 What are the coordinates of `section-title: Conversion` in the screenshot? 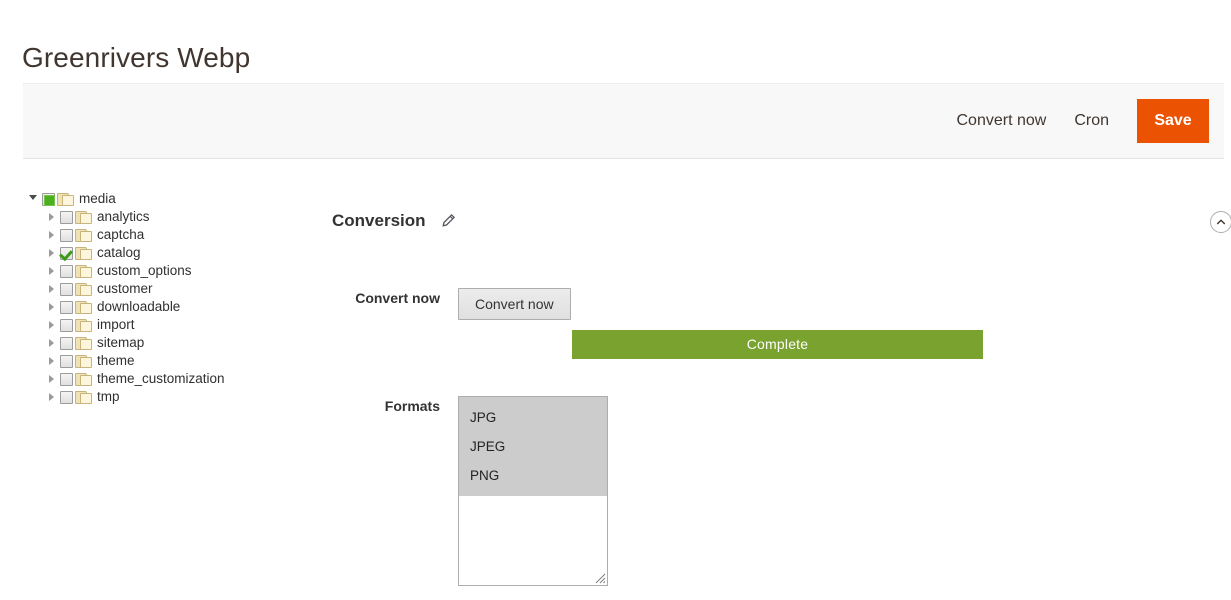 It's located at (379, 220).